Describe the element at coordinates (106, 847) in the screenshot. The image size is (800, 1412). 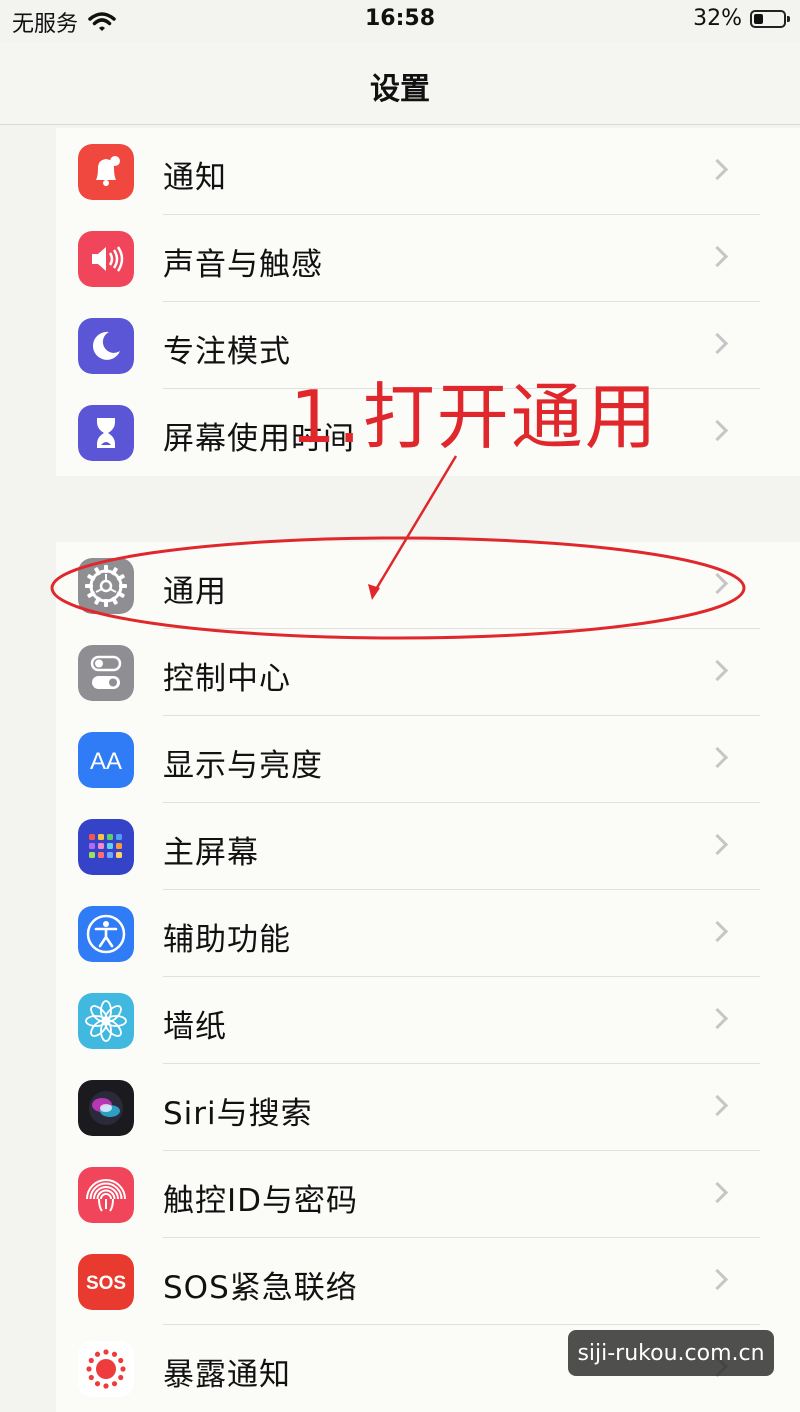
I see `home-grid-icon` at that location.